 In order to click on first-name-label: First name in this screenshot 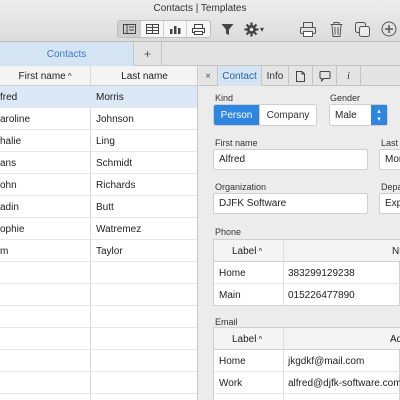, I will do `click(236, 143)`.